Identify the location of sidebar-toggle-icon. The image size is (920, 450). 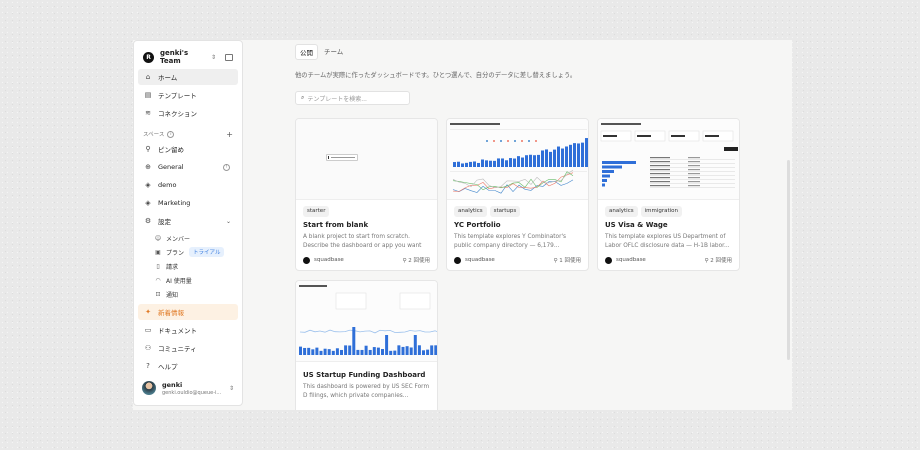
(229, 57).